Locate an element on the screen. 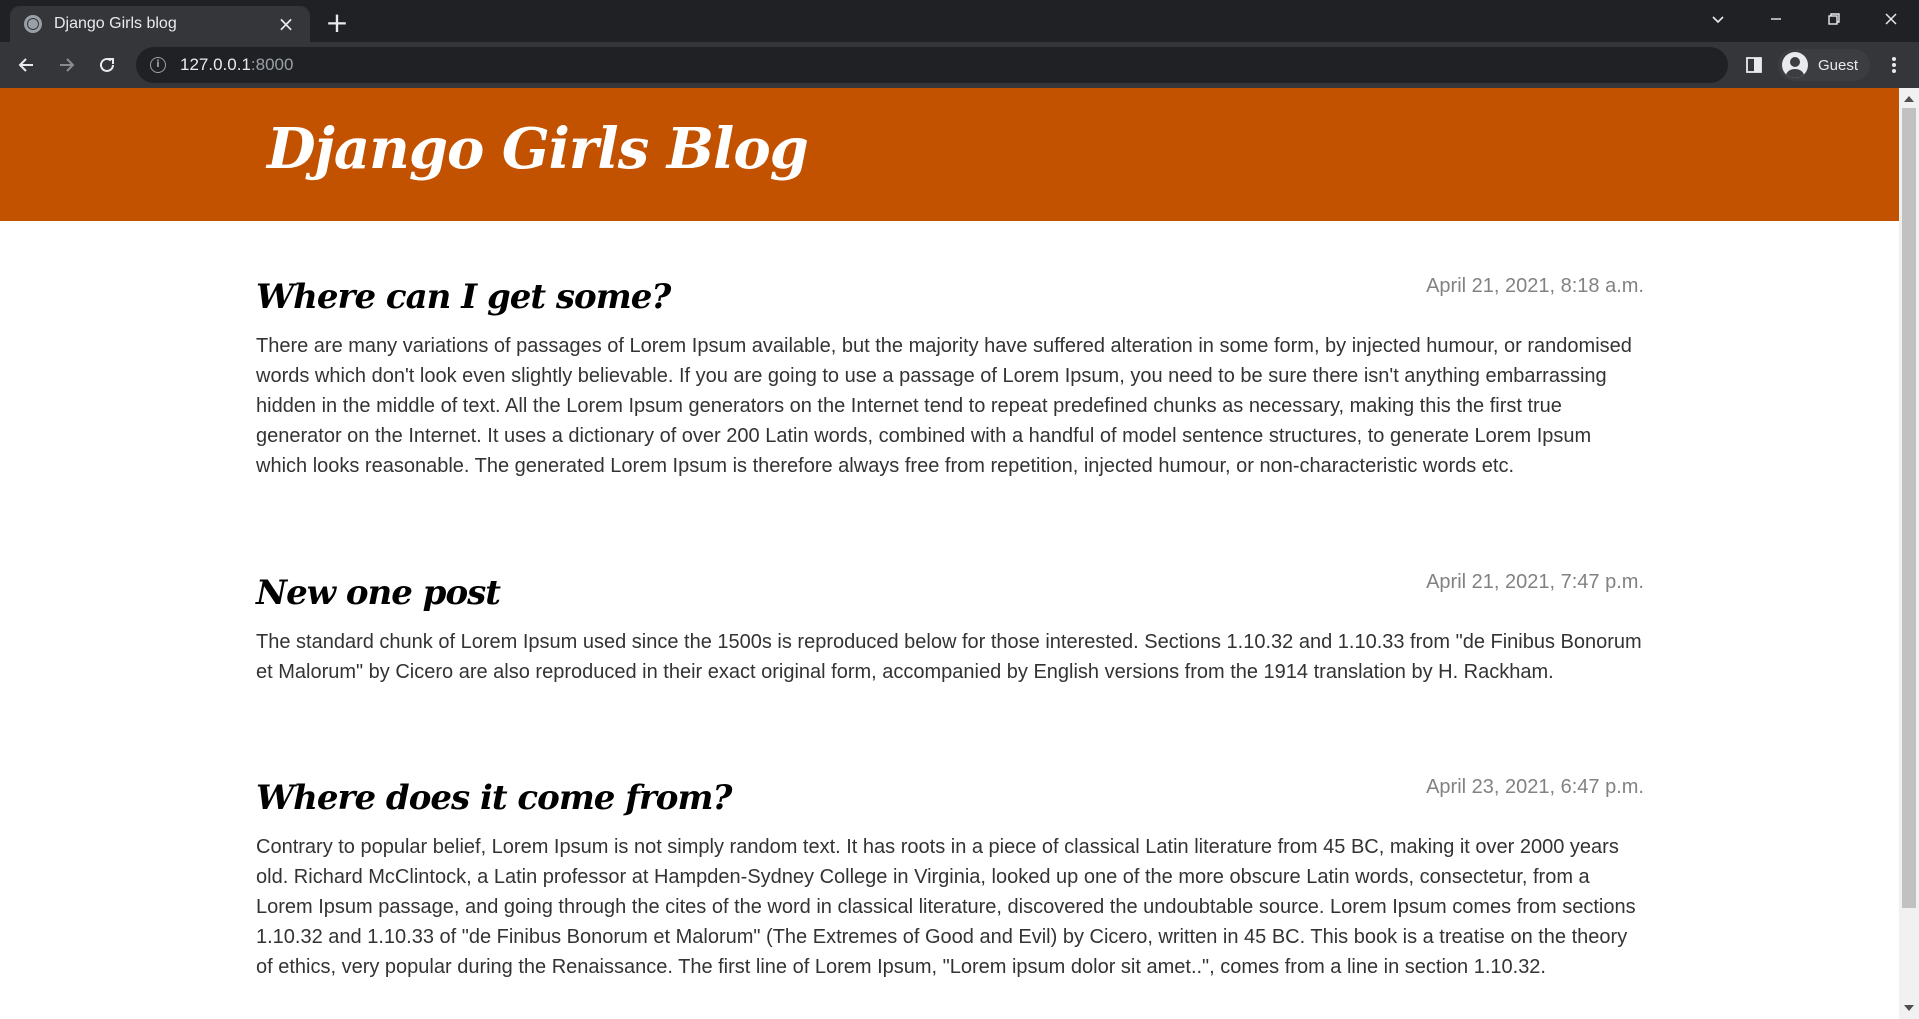 This screenshot has height=1019, width=1919. tab-search-button is located at coordinates (1718, 19).